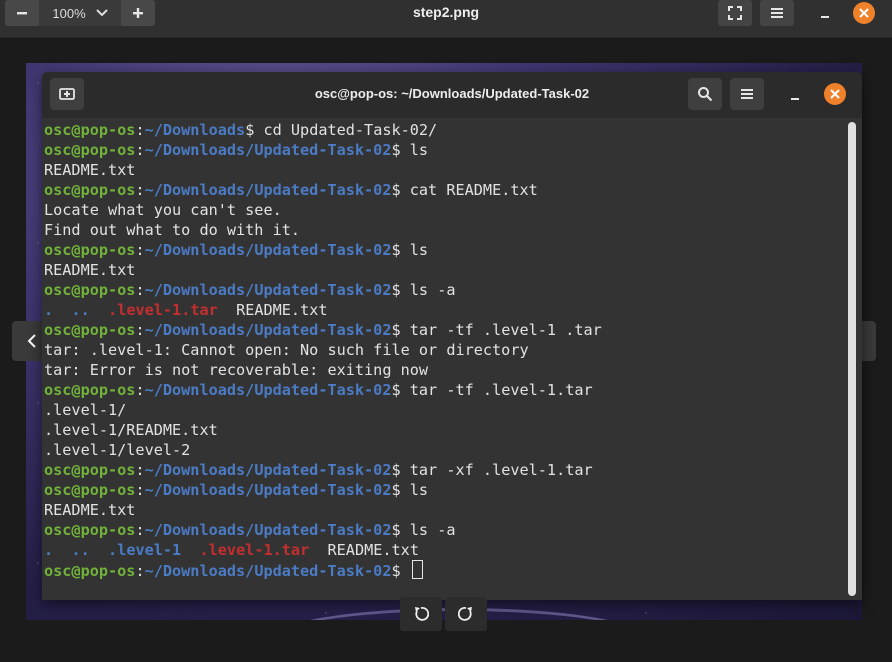  I want to click on command-text: $ tar -tf .level-1 .tar, so click(496, 330).